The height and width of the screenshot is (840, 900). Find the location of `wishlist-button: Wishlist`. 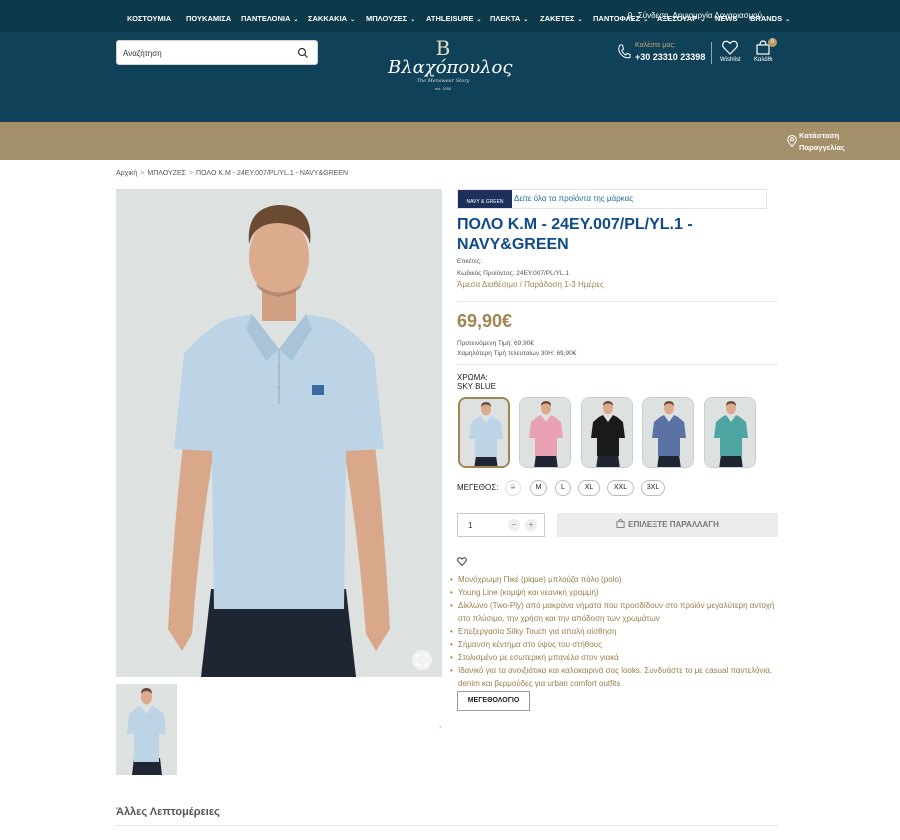

wishlist-button: Wishlist is located at coordinates (730, 51).